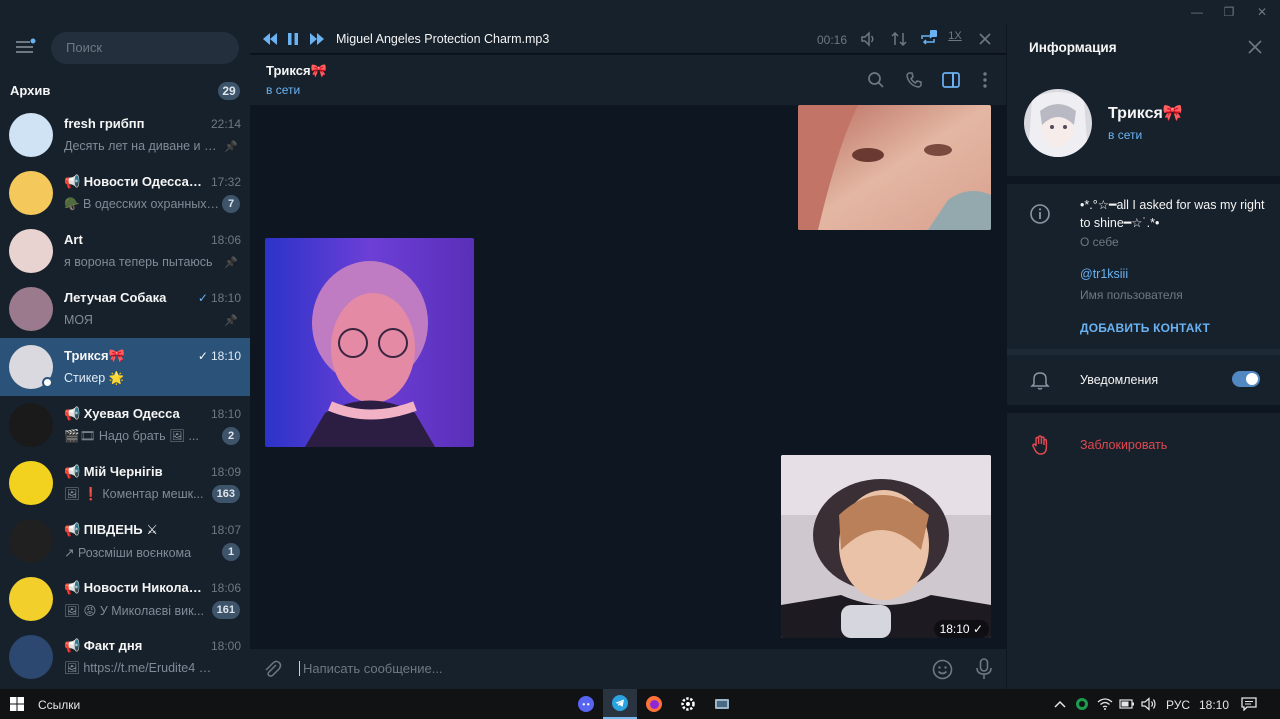 Image resolution: width=1280 pixels, height=719 pixels. Describe the element at coordinates (59, 705) in the screenshot. I see `taskbar-links-toolbar: Ссылки` at that location.